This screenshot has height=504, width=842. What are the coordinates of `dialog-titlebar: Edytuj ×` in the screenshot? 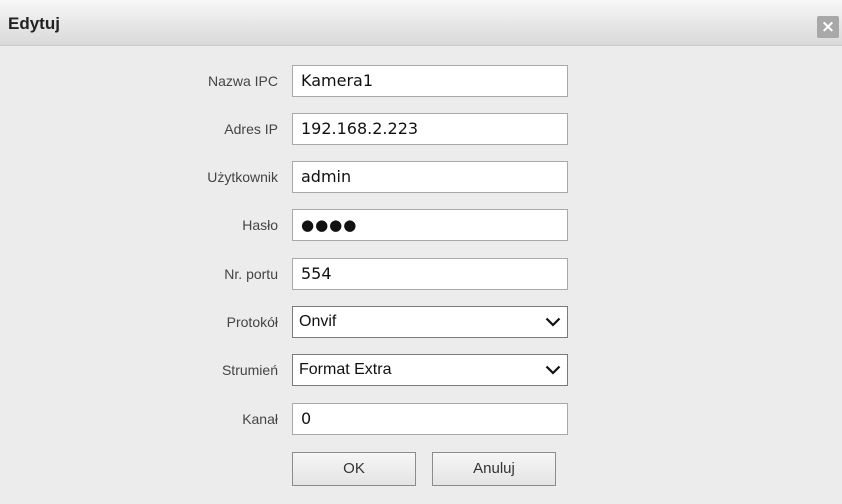 It's located at (421, 23).